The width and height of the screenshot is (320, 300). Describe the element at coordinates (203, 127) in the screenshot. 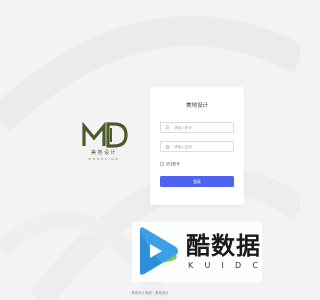

I see `username-input` at that location.